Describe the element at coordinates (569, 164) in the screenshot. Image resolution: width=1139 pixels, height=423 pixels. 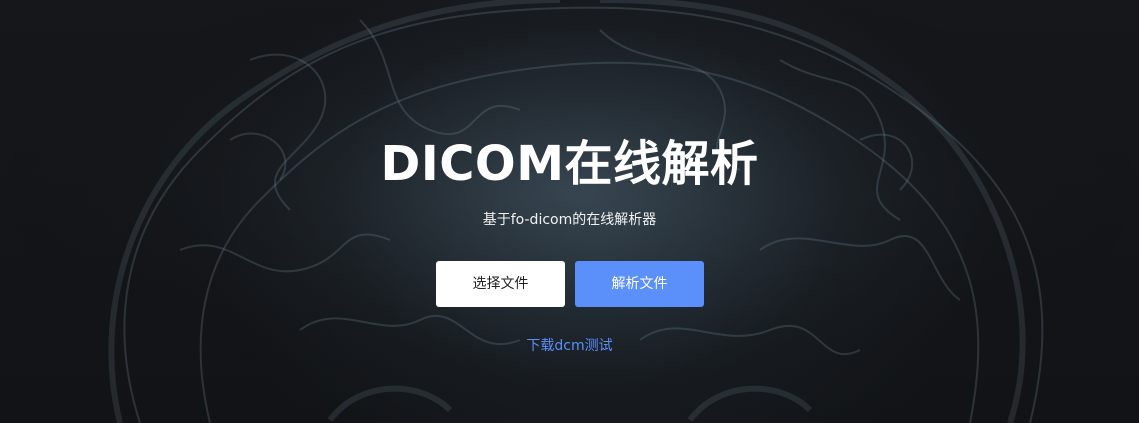
I see `page-title: DICOM在线解析` at that location.